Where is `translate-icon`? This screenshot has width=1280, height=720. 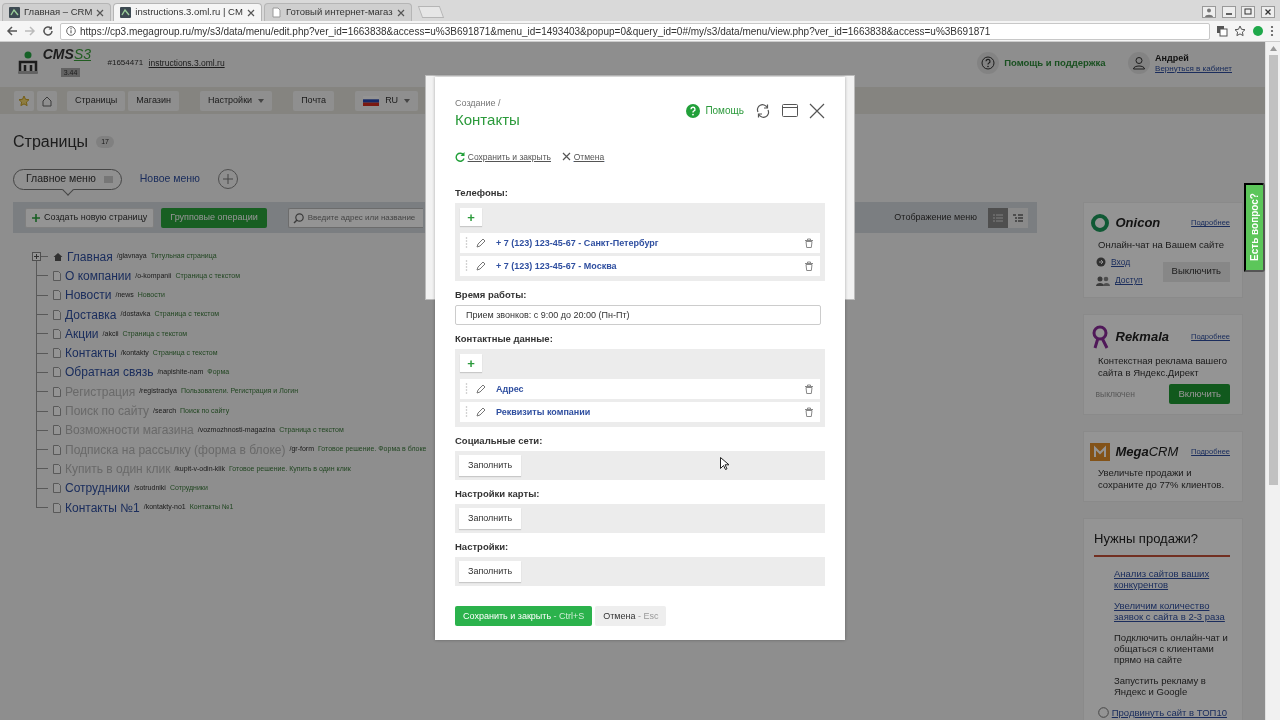 translate-icon is located at coordinates (1222, 31).